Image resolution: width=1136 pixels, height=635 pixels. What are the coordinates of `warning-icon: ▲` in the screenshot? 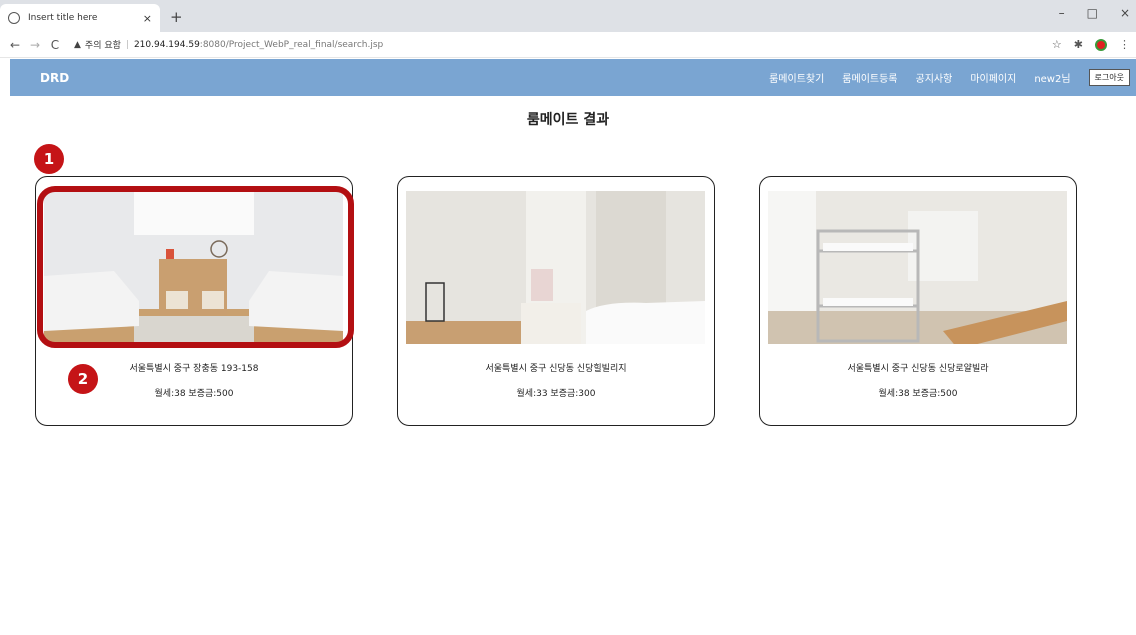 It's located at (77, 44).